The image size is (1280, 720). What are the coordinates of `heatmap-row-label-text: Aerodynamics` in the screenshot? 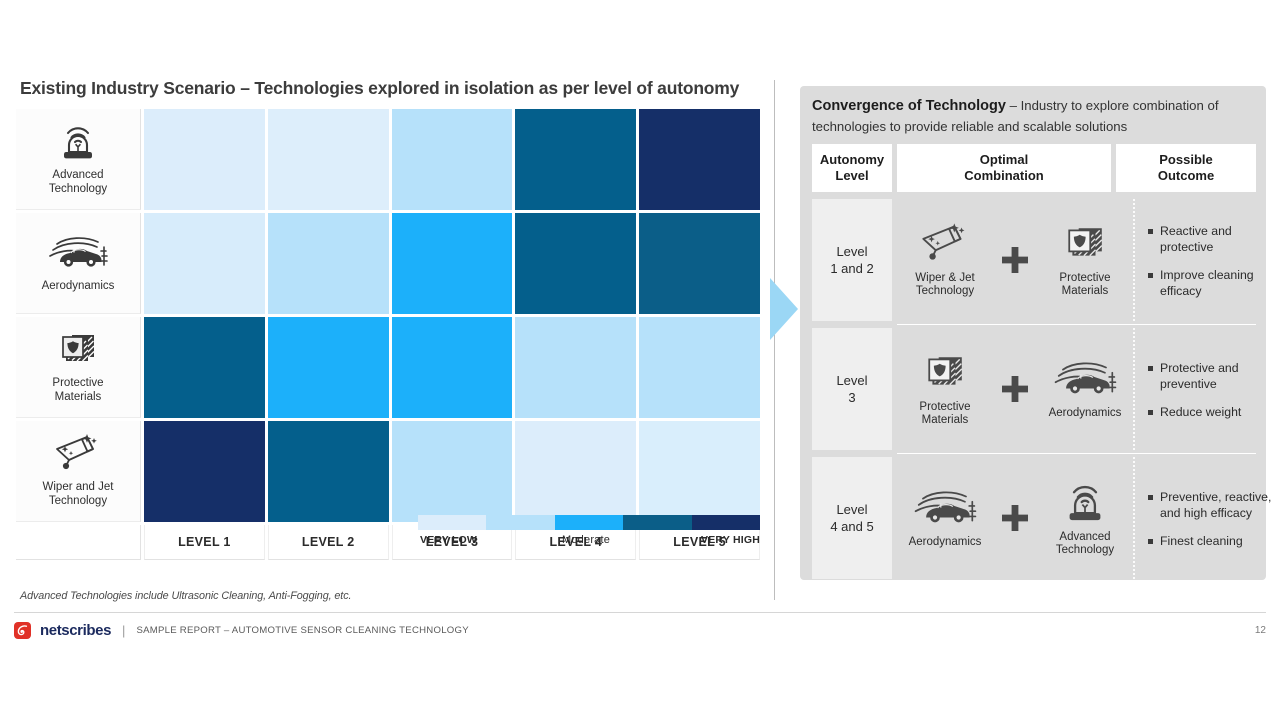 It's located at (78, 287).